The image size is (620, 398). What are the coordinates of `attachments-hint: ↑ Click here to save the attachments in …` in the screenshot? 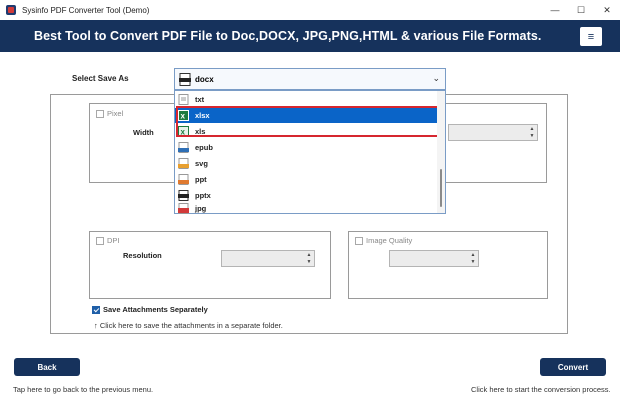 It's located at (188, 325).